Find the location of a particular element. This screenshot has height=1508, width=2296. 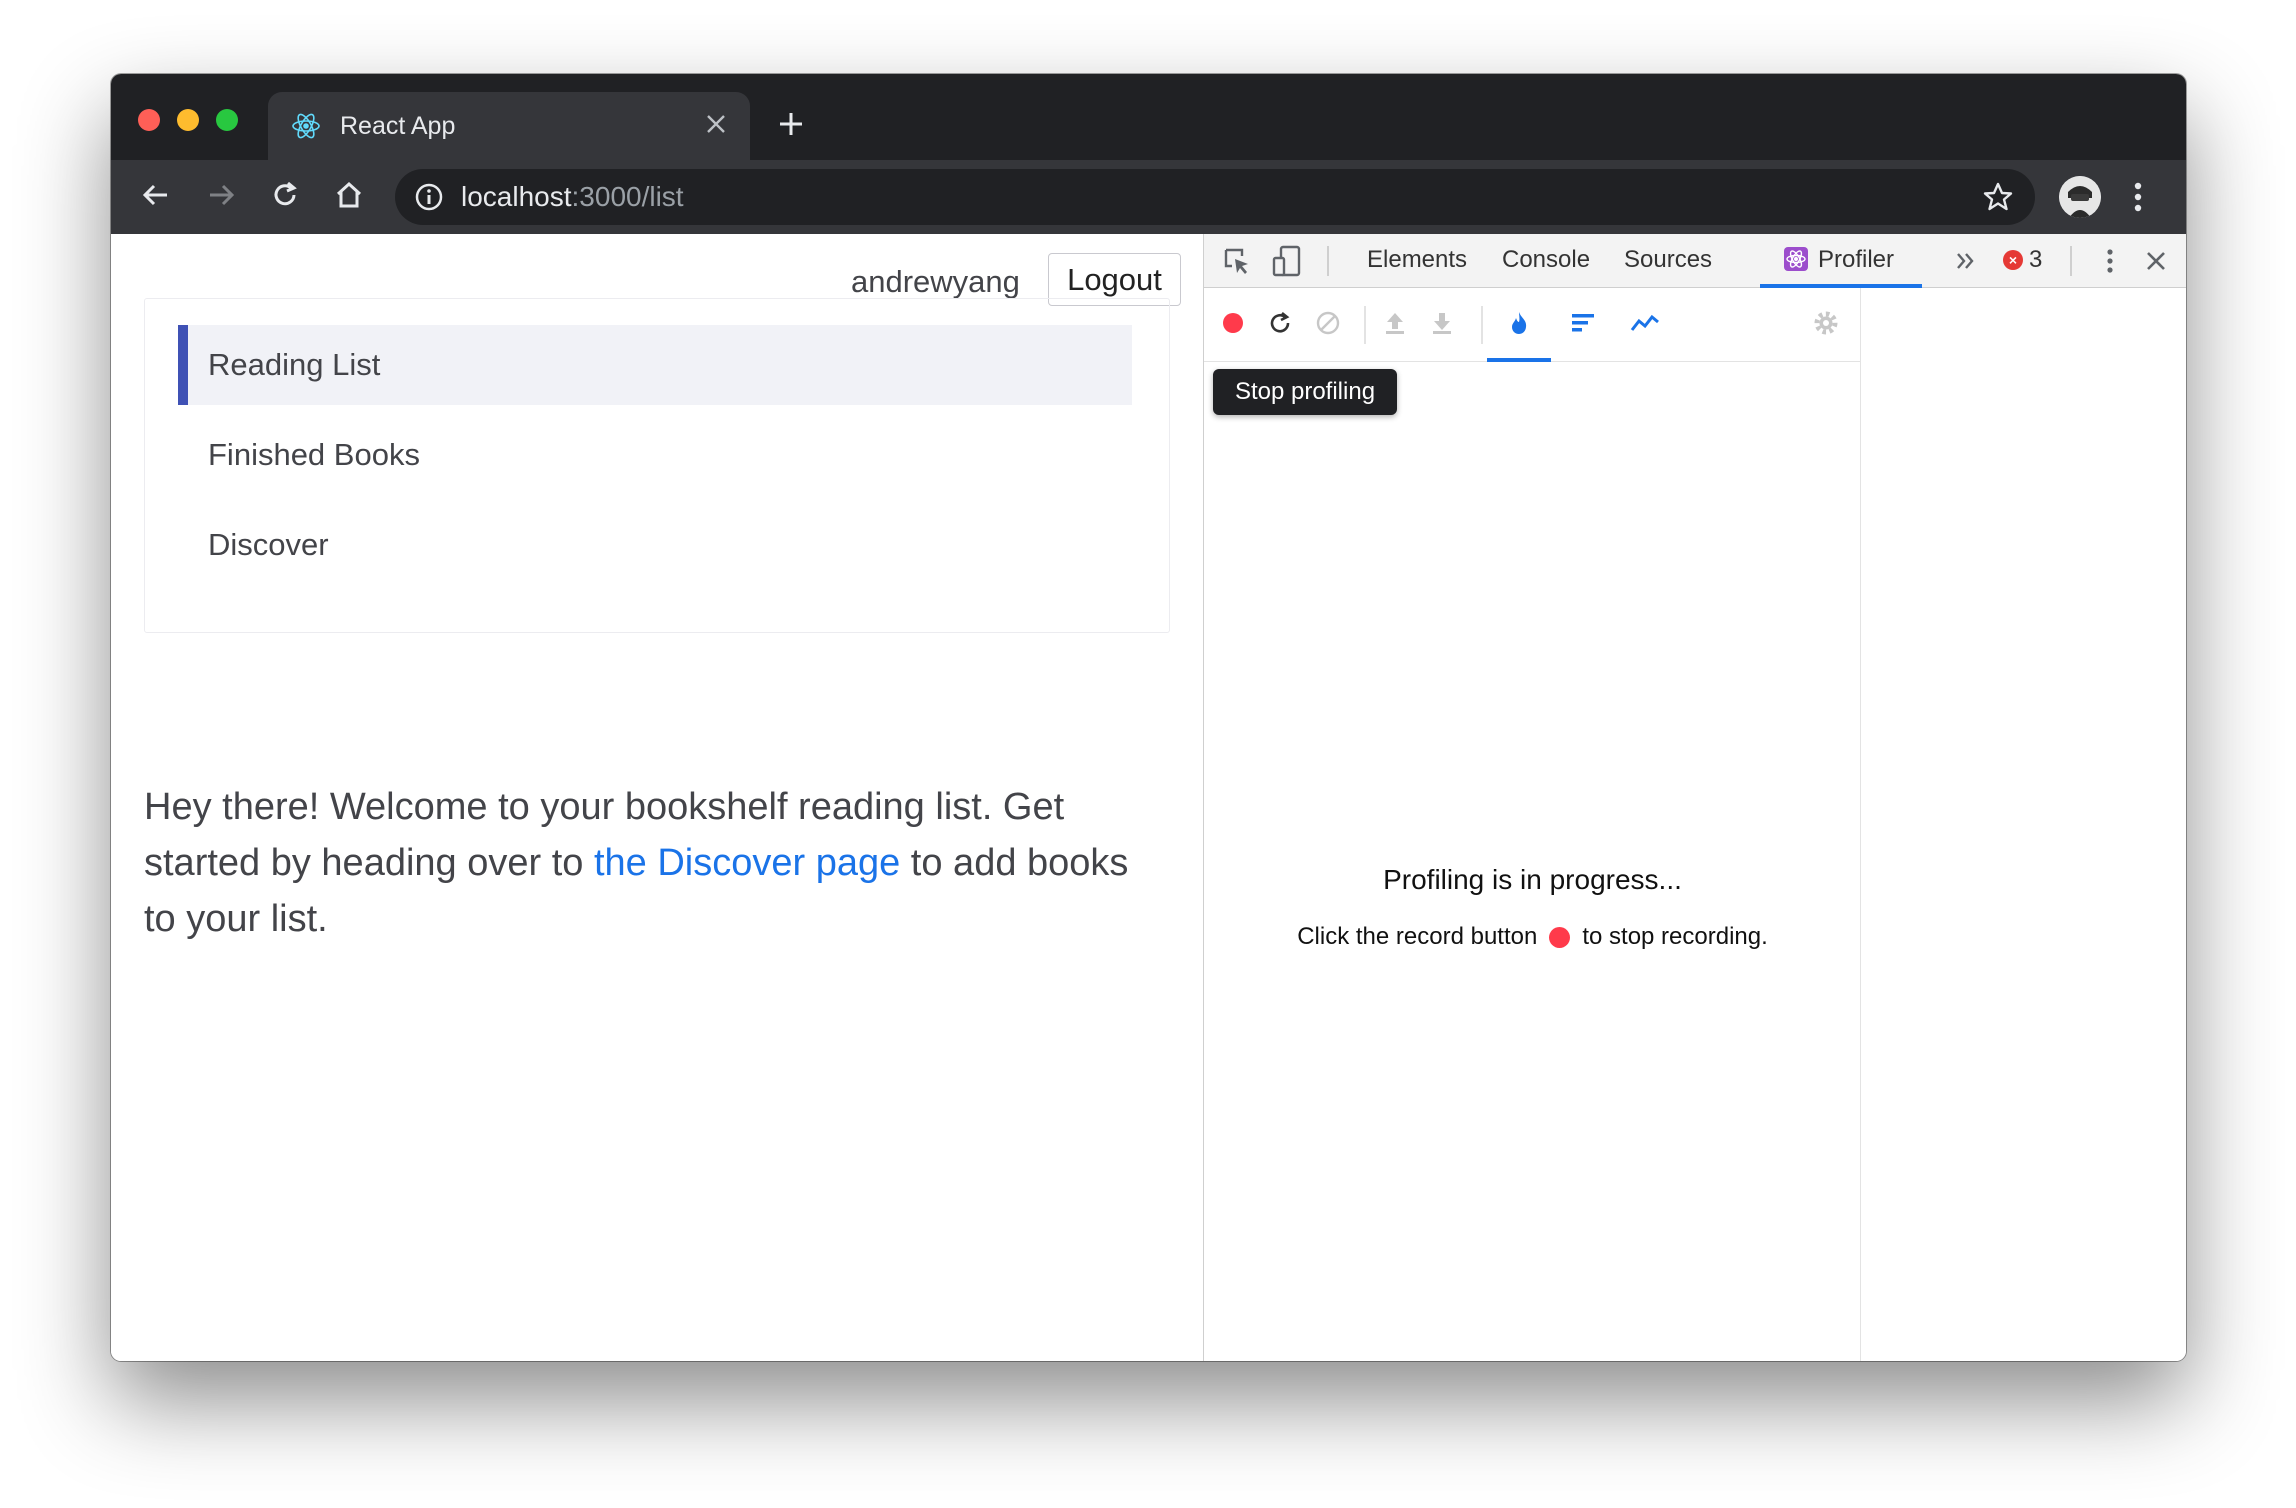

device-toolbar-icon is located at coordinates (1287, 261).